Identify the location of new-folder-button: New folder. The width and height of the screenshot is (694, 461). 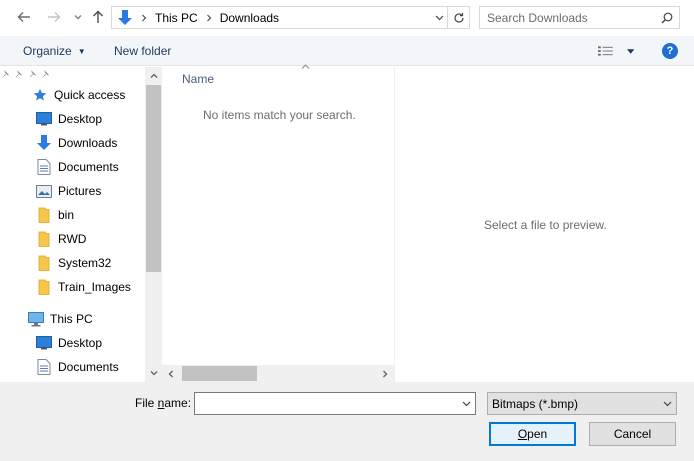
(142, 51).